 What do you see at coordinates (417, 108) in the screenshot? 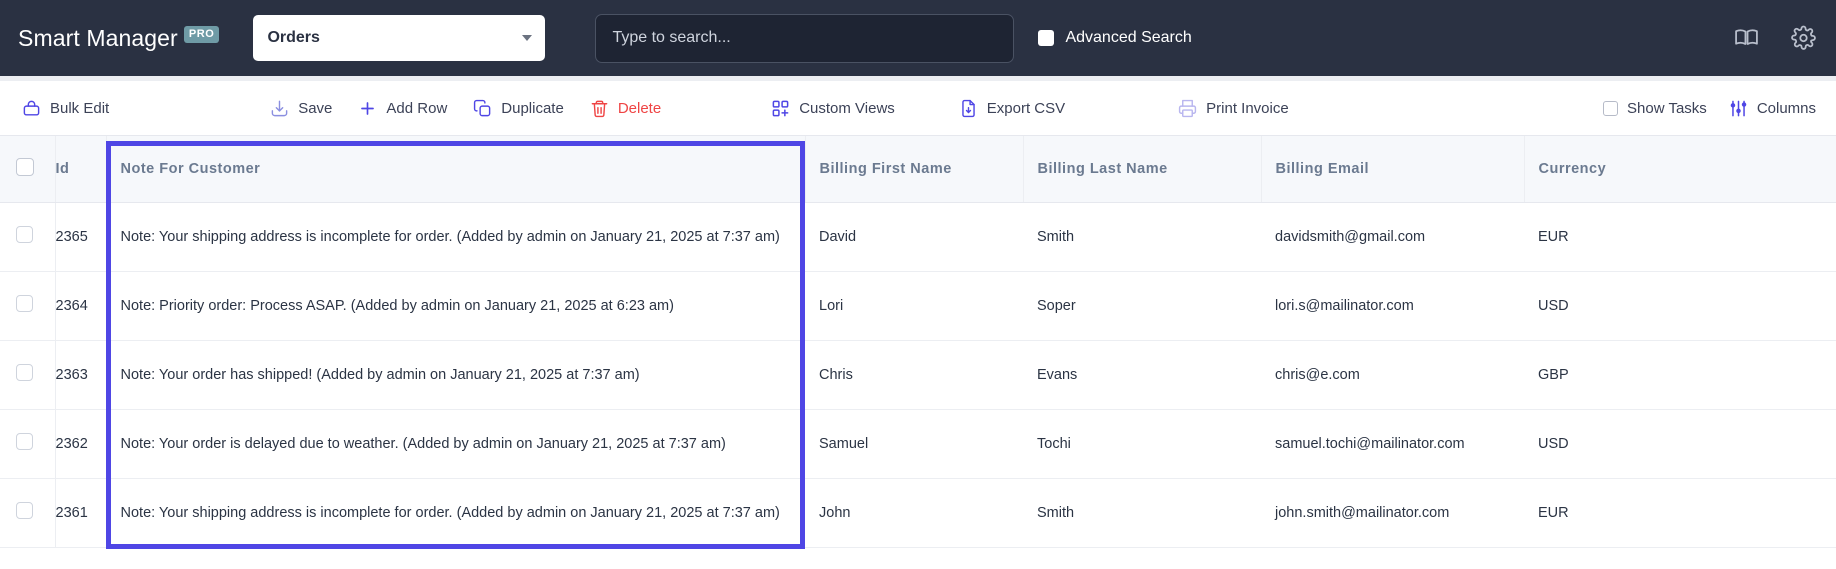
I see `add-row-label: Add Row` at bounding box center [417, 108].